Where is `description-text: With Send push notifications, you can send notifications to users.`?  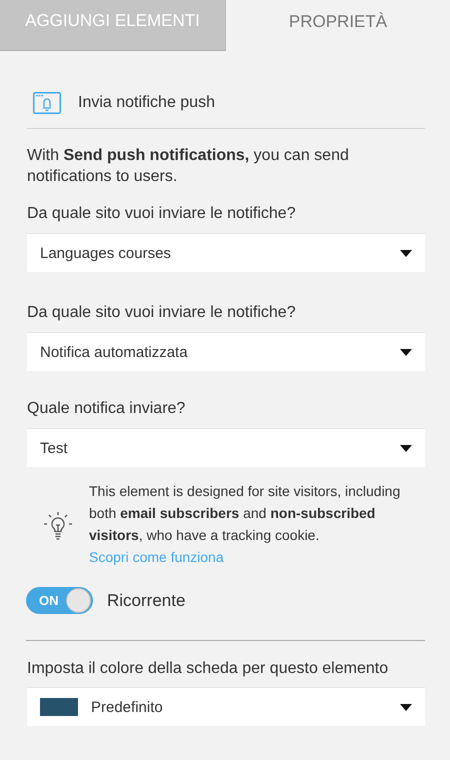
description-text: With Send push notifications, you can send notifications to users. is located at coordinates (188, 166).